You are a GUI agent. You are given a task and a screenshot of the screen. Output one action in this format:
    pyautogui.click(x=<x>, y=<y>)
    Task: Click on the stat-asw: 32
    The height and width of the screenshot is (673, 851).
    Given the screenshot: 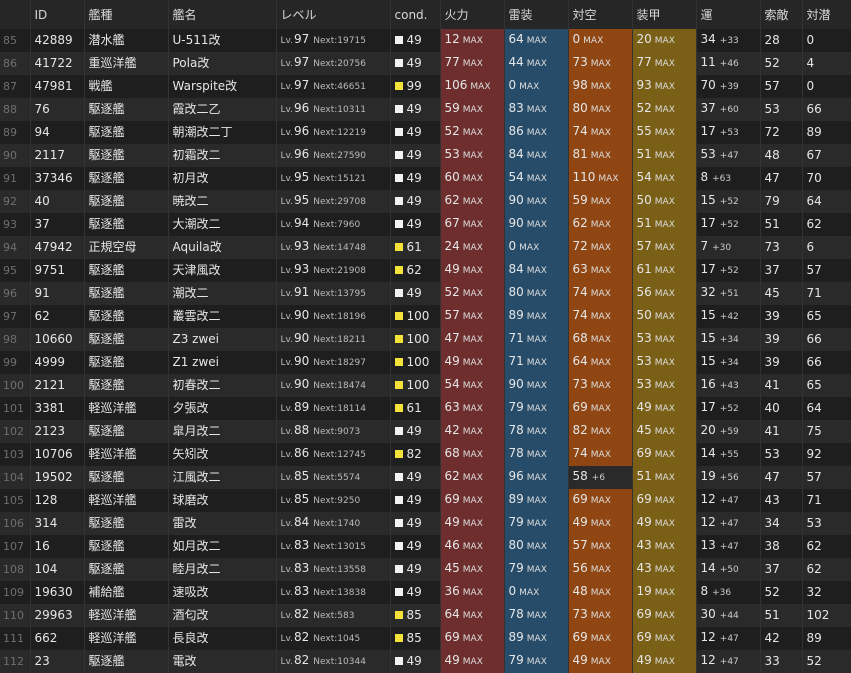 What is the action you would take?
    pyautogui.click(x=826, y=592)
    